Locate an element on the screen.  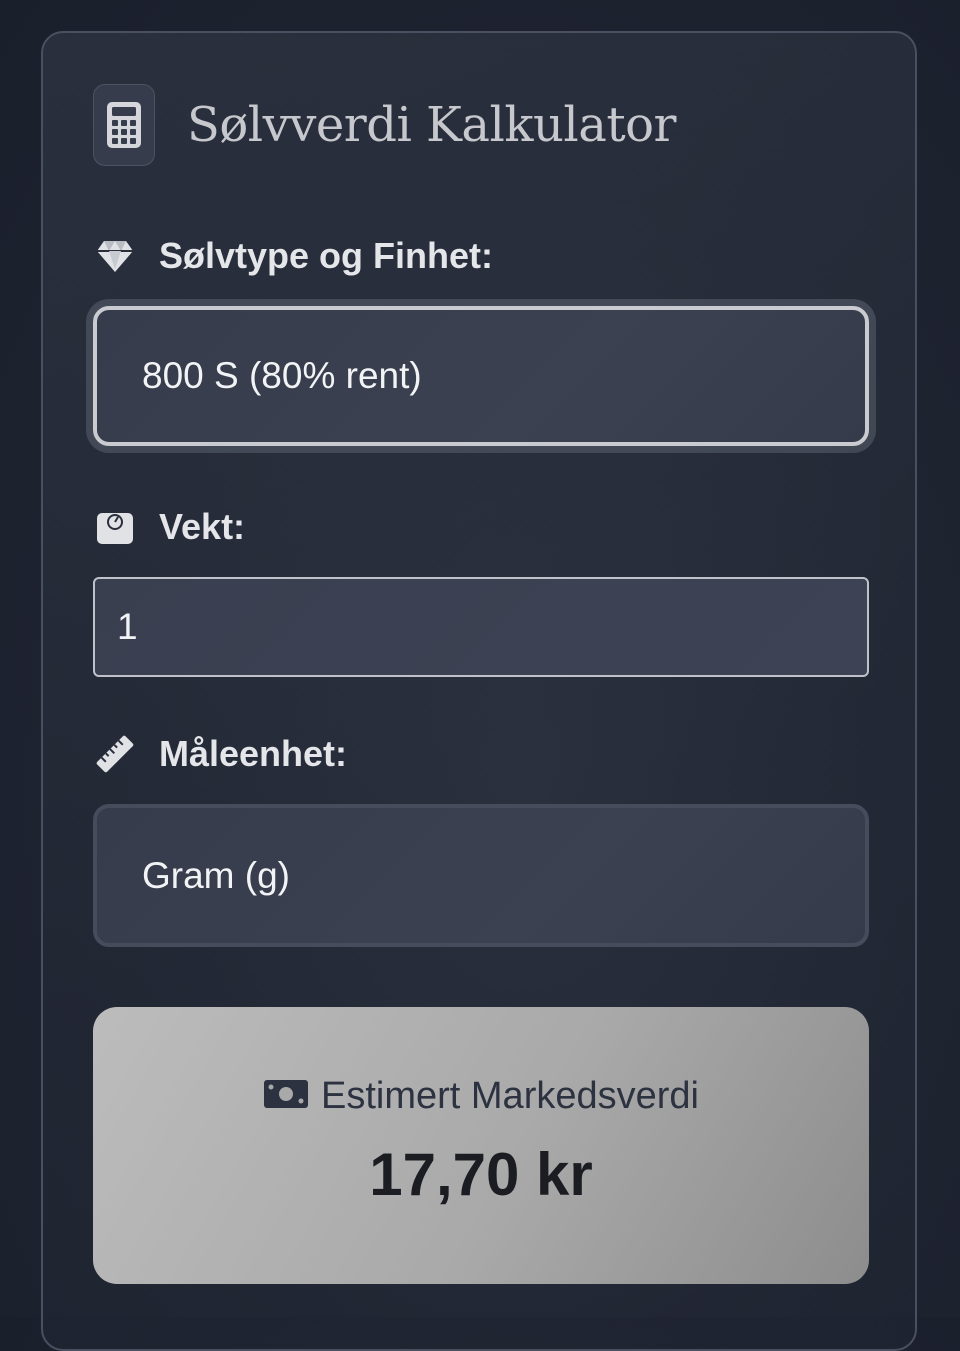
weight-label: Vekt: is located at coordinates (202, 526).